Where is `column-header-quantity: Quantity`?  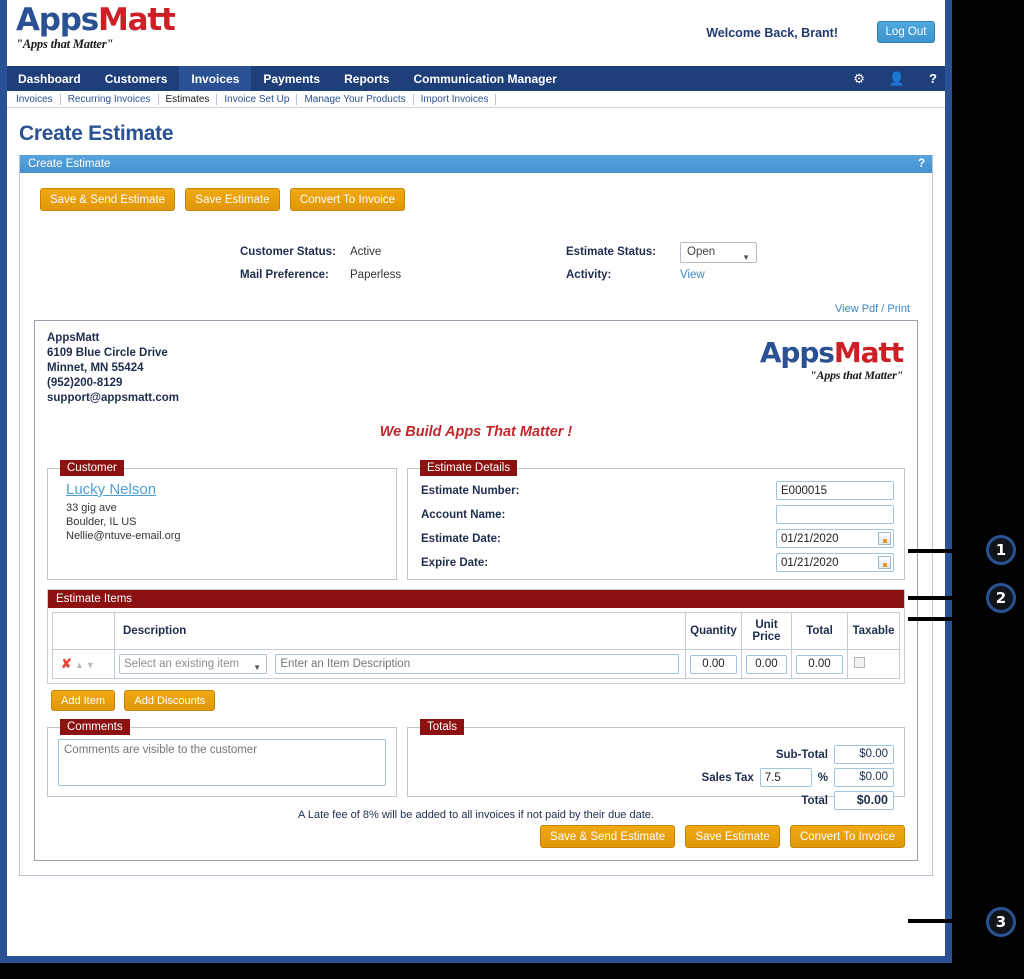
column-header-quantity: Quantity is located at coordinates (713, 631).